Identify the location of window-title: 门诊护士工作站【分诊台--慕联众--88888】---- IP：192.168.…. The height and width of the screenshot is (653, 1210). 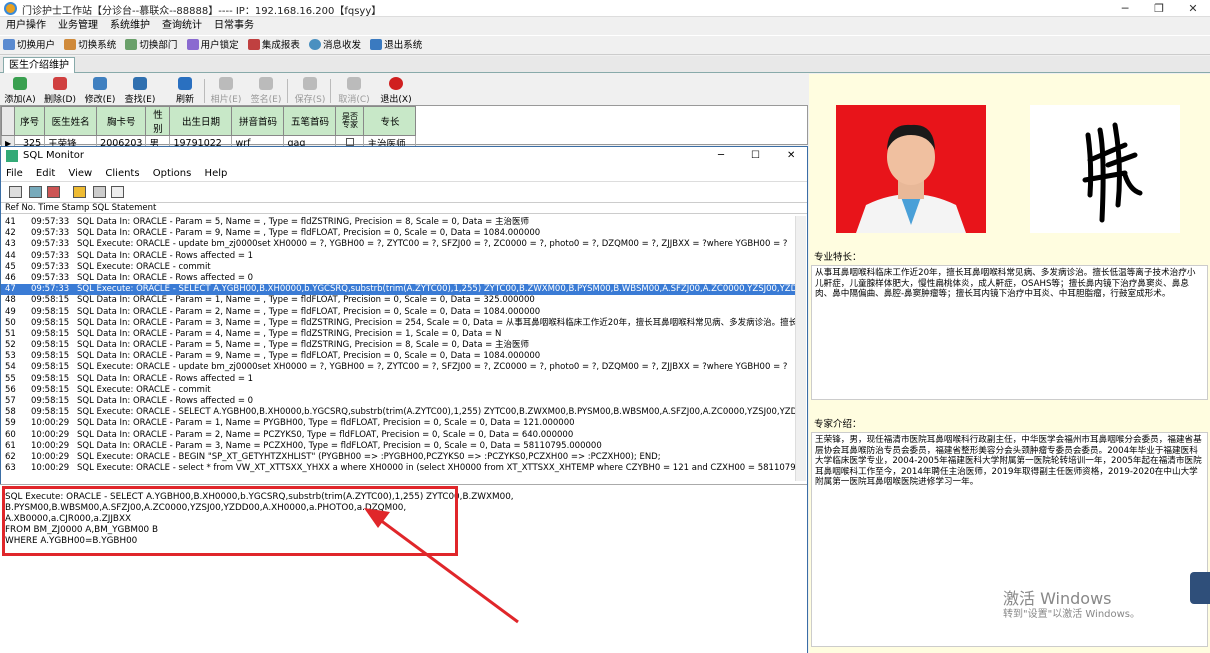
(202, 11).